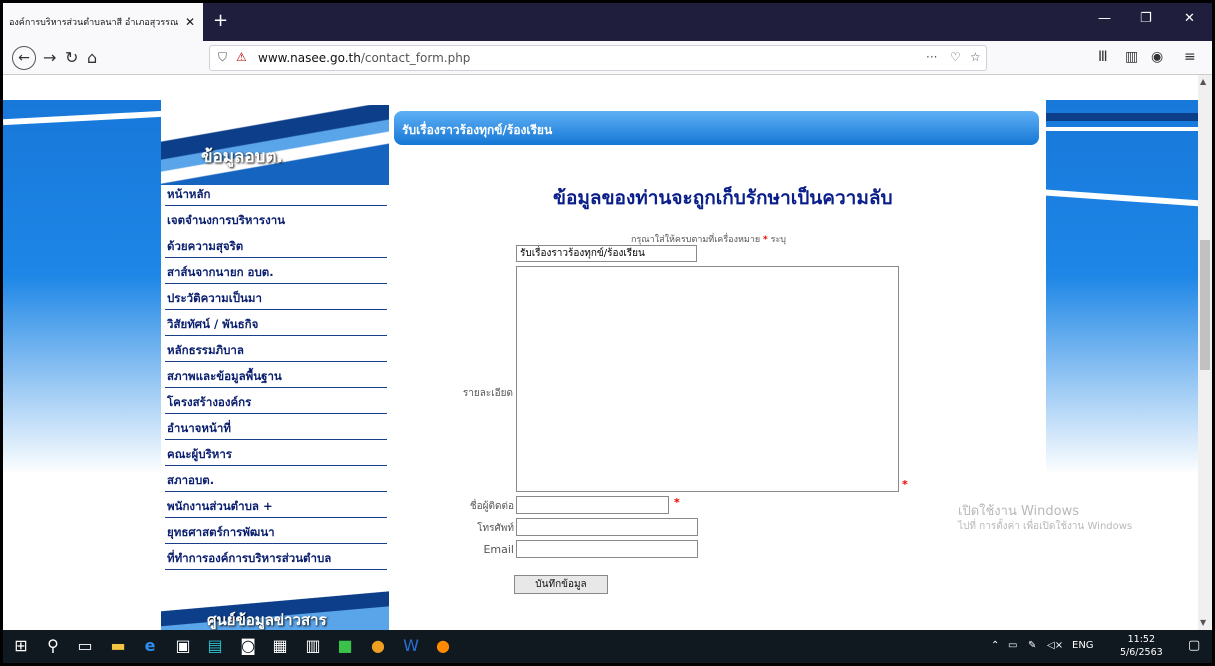 The height and width of the screenshot is (666, 1215). Describe the element at coordinates (1019, 511) in the screenshot. I see `activate-windows-title: เปิดใช้งาน Windows` at that location.